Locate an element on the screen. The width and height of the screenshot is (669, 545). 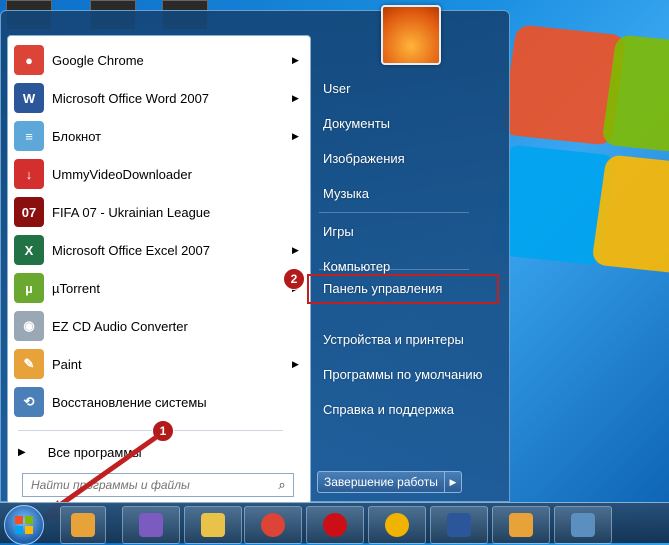
taskbar-aimp is located at coordinates (397, 525).